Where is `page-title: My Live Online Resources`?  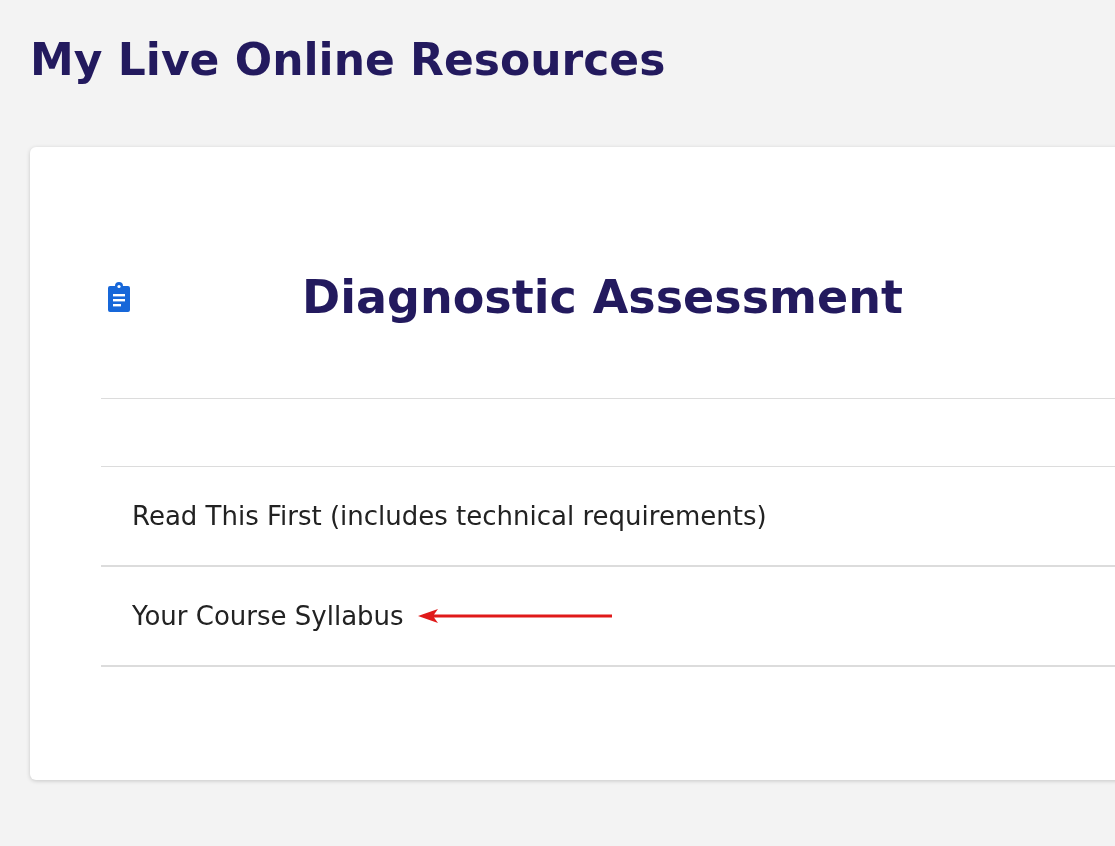
page-title: My Live Online Resources is located at coordinates (348, 59).